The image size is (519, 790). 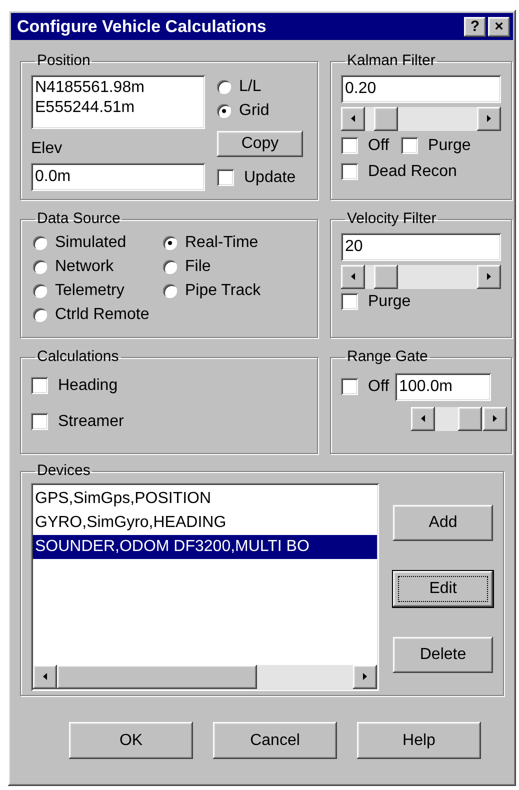 What do you see at coordinates (79, 219) in the screenshot?
I see `group-title: Data Source` at bounding box center [79, 219].